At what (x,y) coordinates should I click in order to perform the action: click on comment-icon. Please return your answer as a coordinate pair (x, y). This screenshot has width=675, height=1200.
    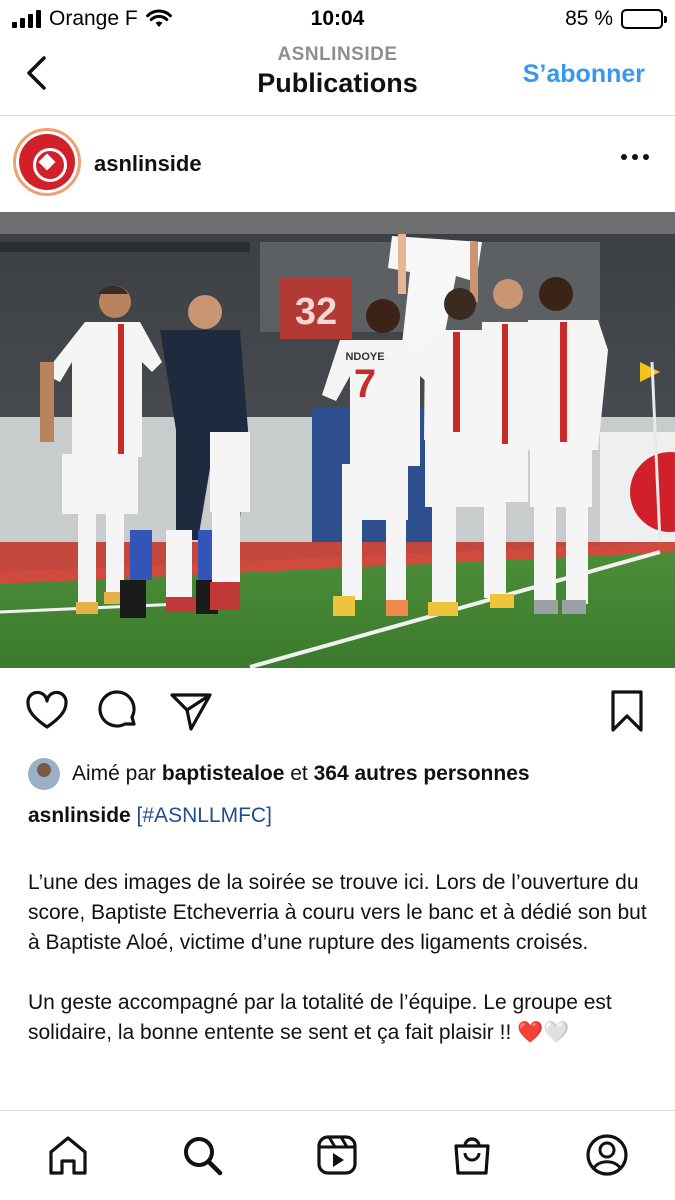
    Looking at the image, I should click on (119, 711).